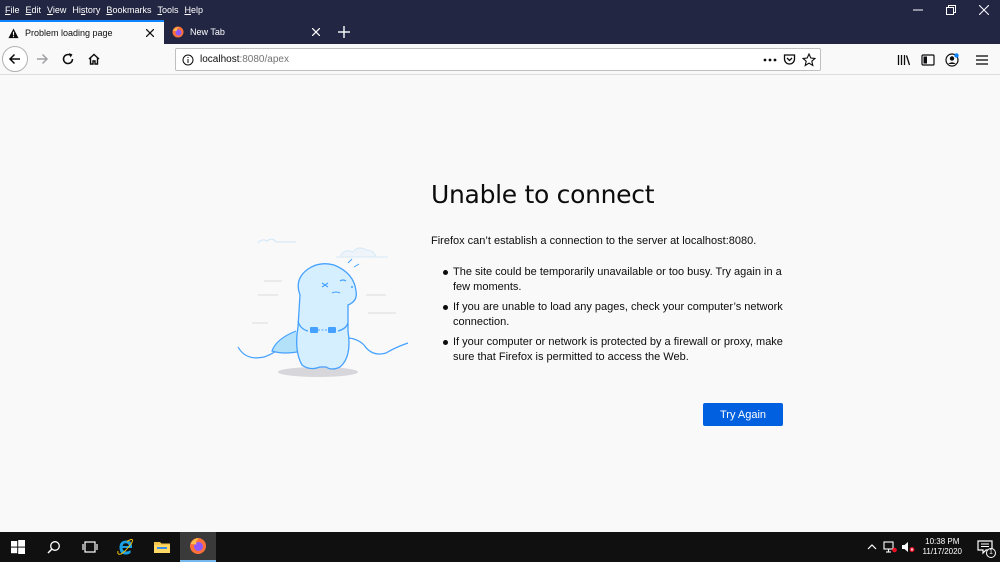 The height and width of the screenshot is (562, 1000). I want to click on speaker-muted-icon, so click(908, 547).